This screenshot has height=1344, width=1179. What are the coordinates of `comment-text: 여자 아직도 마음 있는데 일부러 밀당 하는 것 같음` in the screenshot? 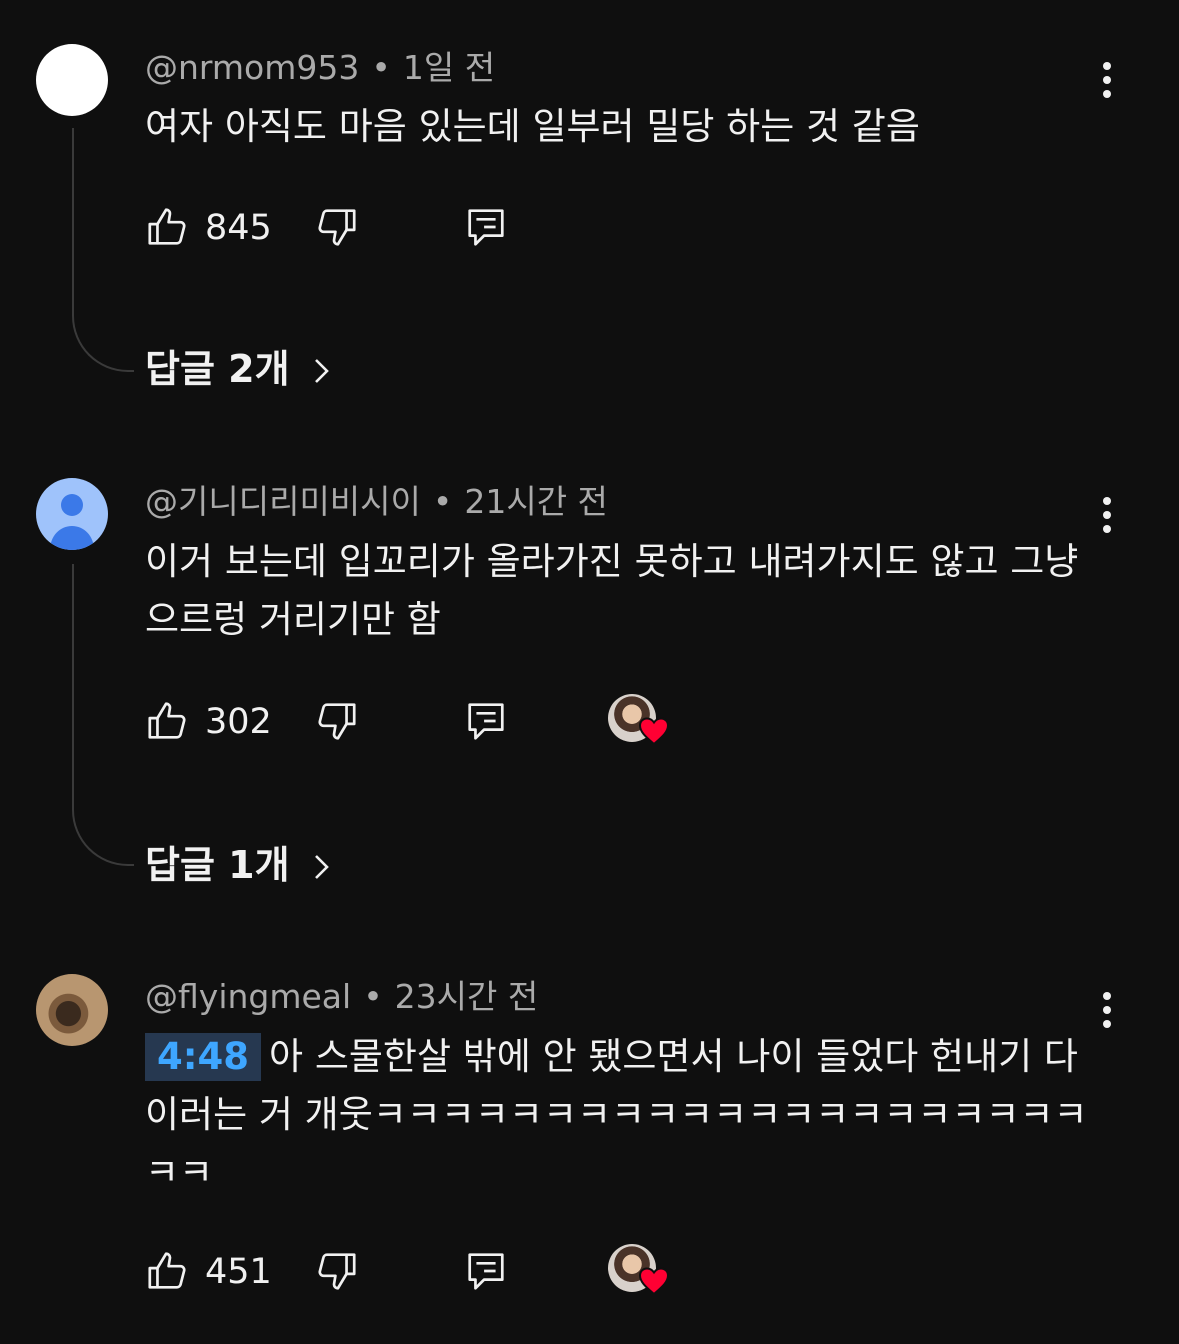 It's located at (532, 126).